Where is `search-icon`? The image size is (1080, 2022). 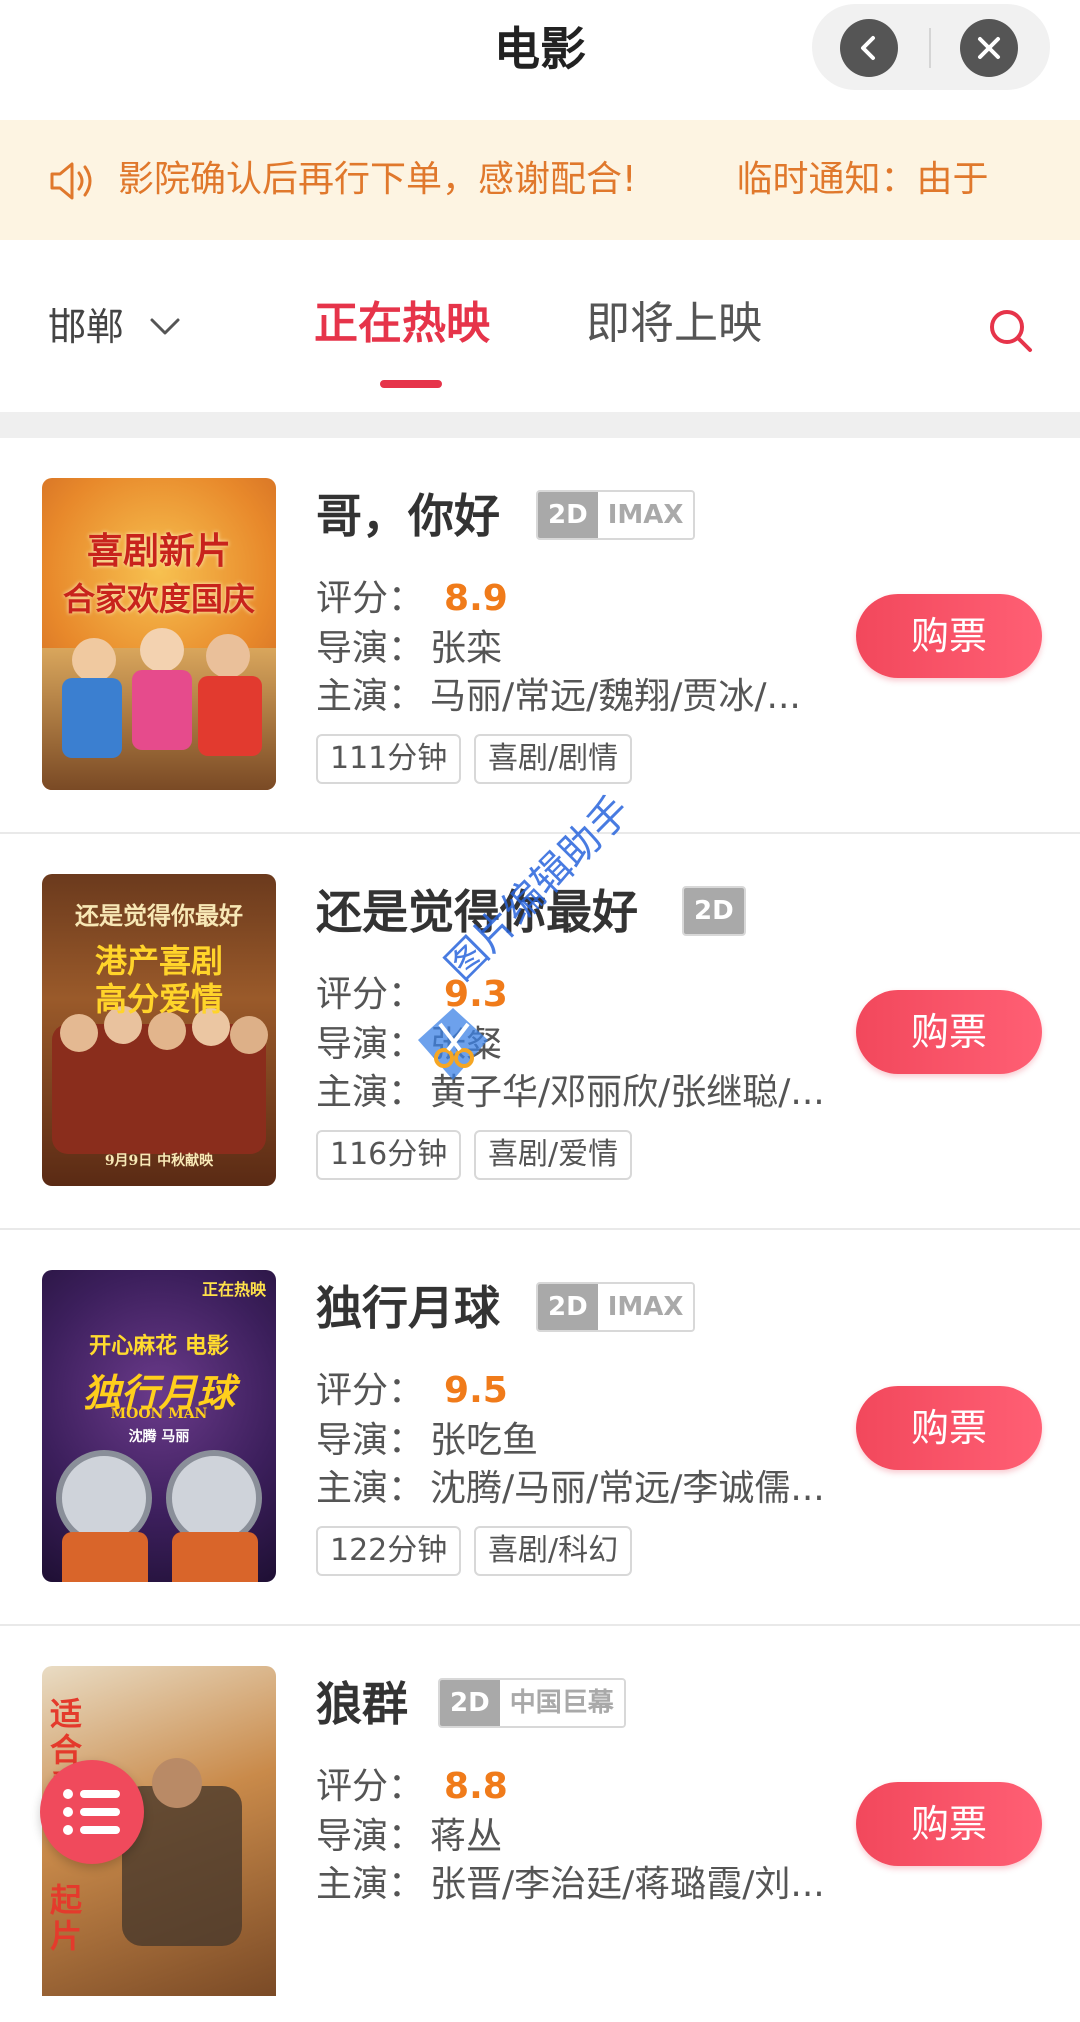 search-icon is located at coordinates (1011, 331).